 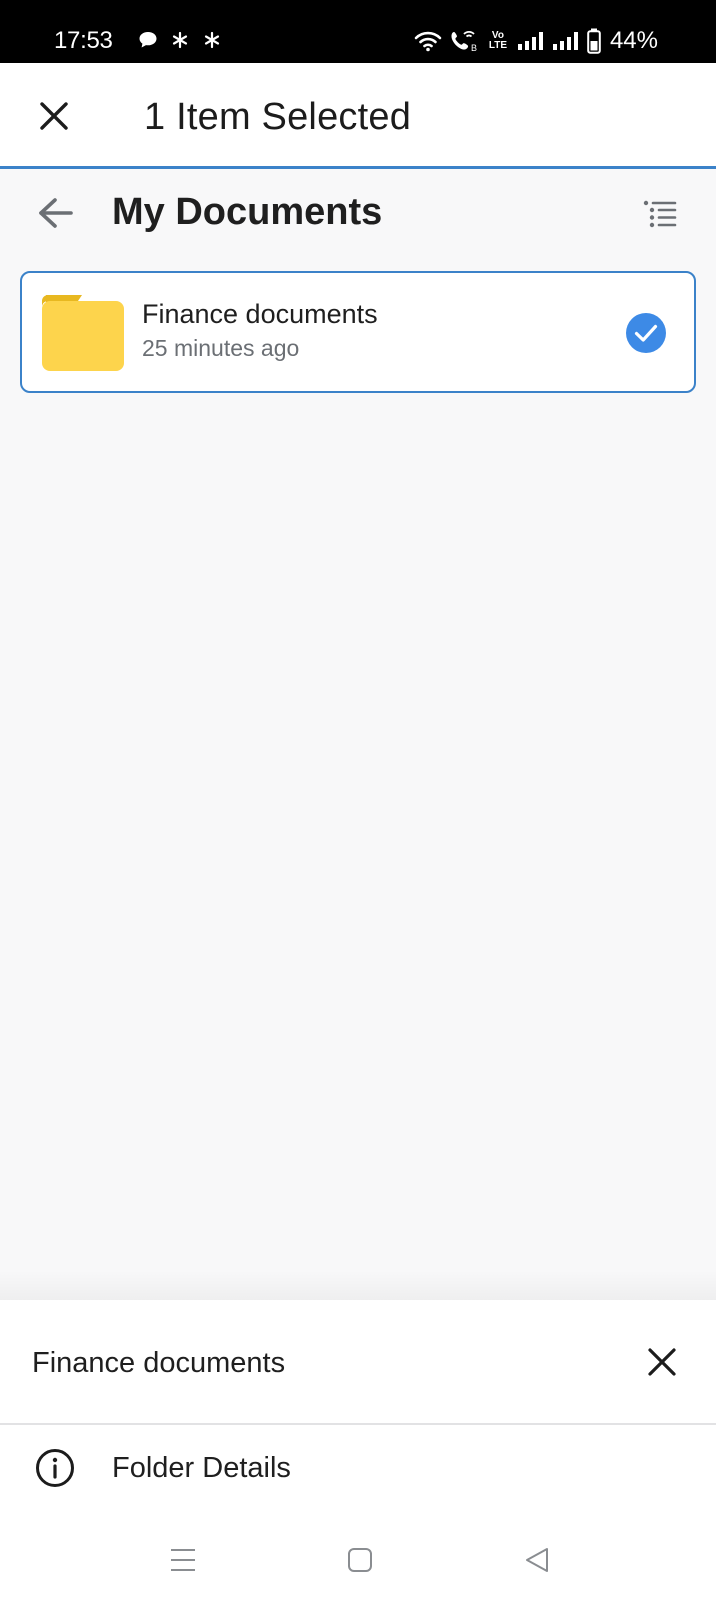 What do you see at coordinates (159, 1363) in the screenshot?
I see `bottom-sheet-title: Finance documents` at bounding box center [159, 1363].